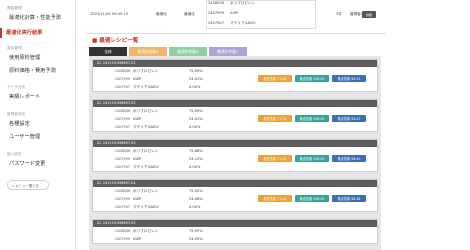 Image resolution: width=470 pixels, height=250 pixels. What do you see at coordinates (115, 41) in the screenshot?
I see `page-title: ■ 最適レシピ一覧` at bounding box center [115, 41].